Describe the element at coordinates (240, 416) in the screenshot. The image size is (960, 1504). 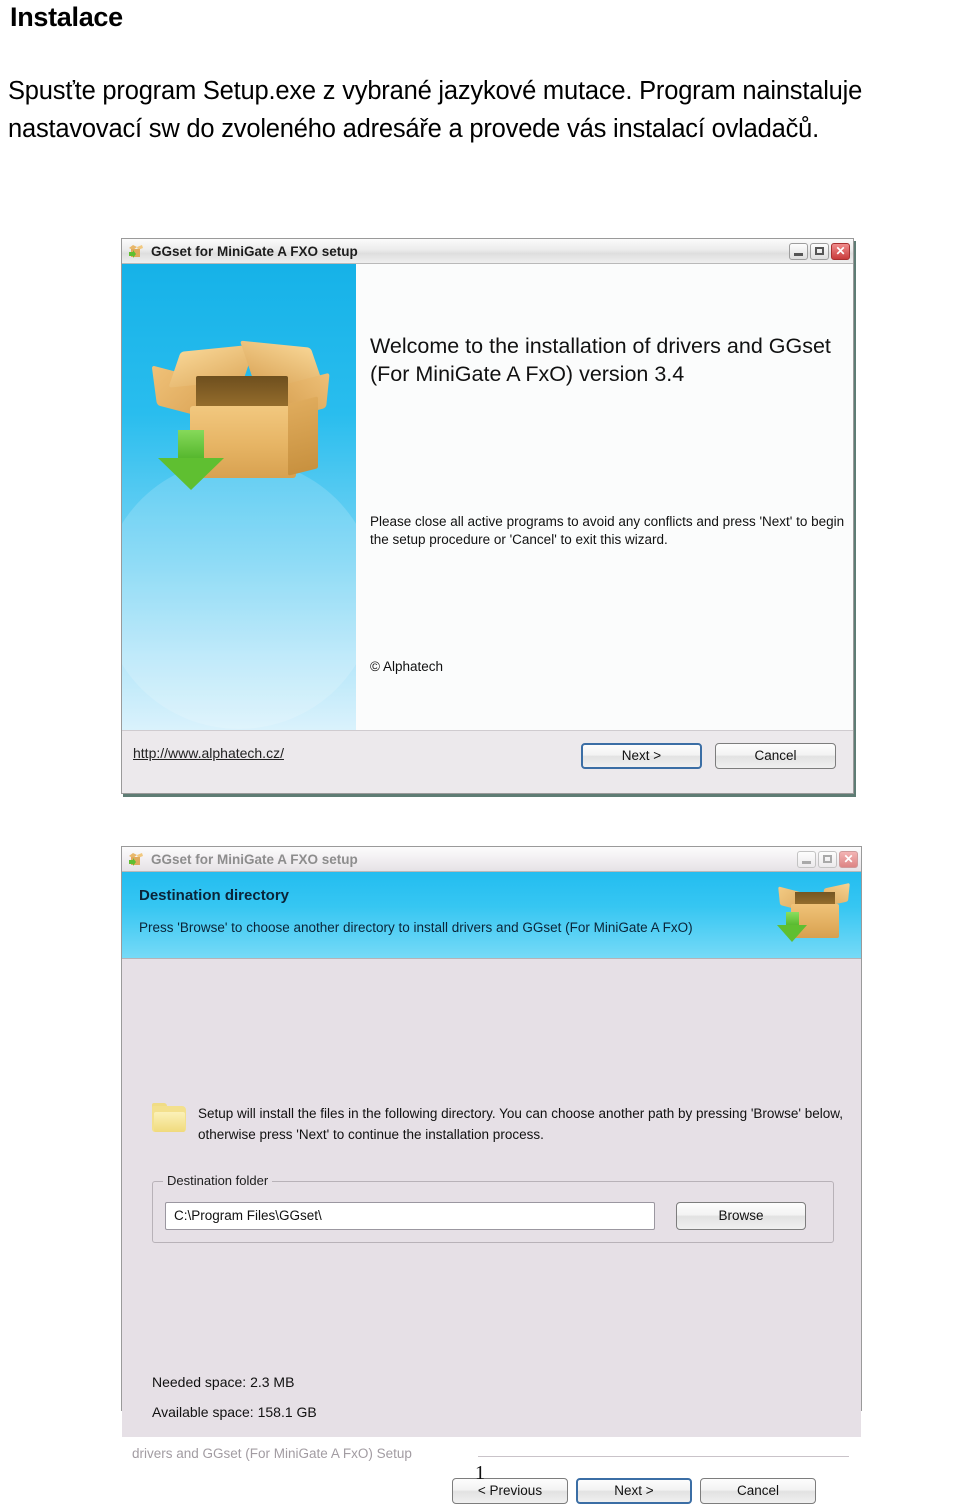
I see `cardboard-box-icon` at that location.